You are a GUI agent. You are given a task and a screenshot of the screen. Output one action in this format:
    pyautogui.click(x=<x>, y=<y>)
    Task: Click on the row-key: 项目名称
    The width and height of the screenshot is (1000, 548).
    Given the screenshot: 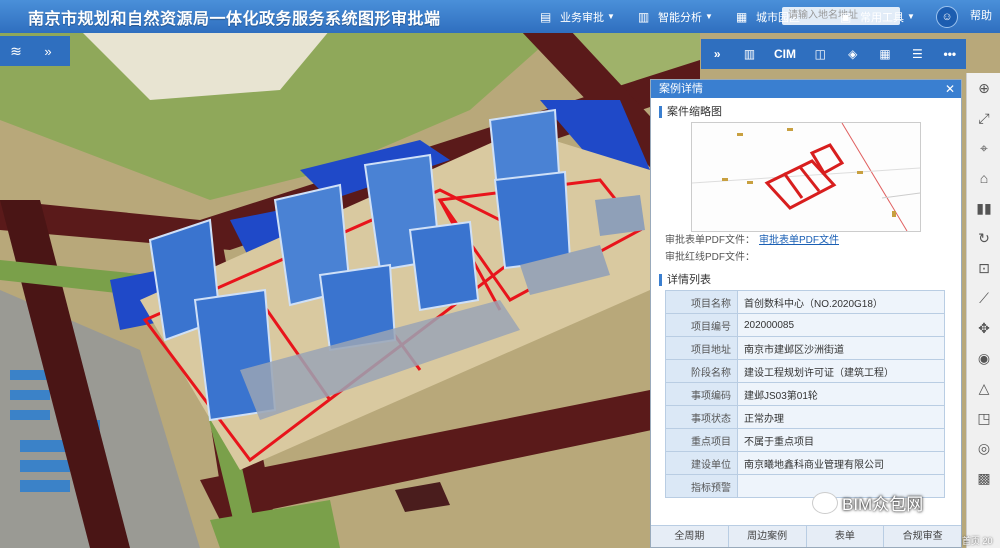 What is the action you would take?
    pyautogui.click(x=701, y=302)
    